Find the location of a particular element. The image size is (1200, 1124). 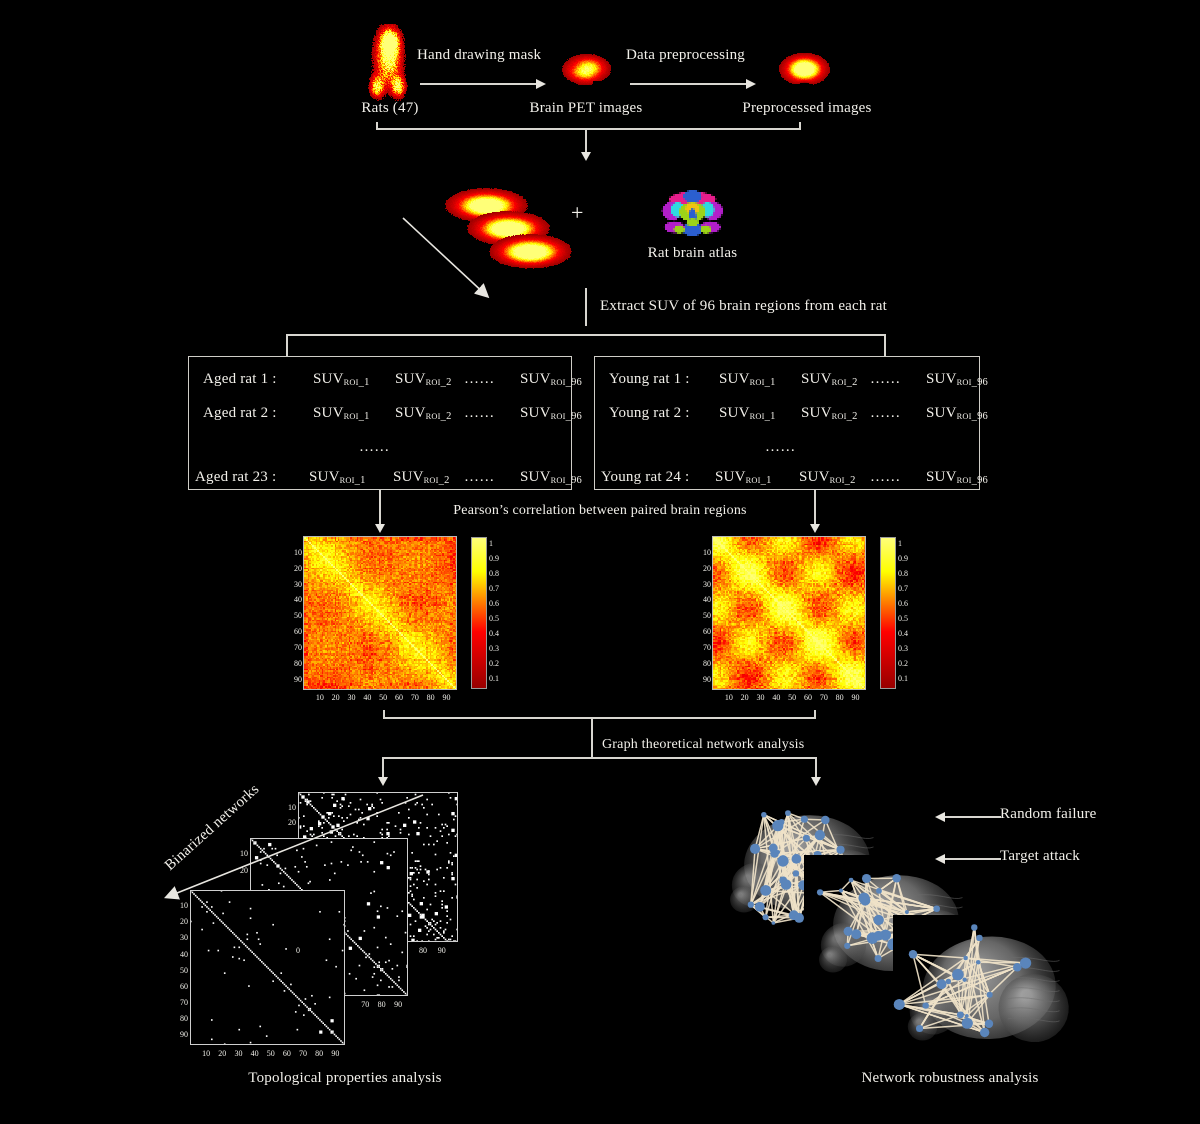

binarized-y-tick: 50 is located at coordinates (184, 970).